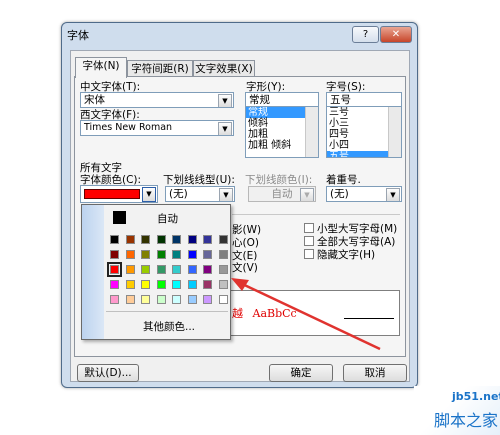 This screenshot has height=435, width=500. I want to click on annotation-arrow-shaft, so click(308, 315).